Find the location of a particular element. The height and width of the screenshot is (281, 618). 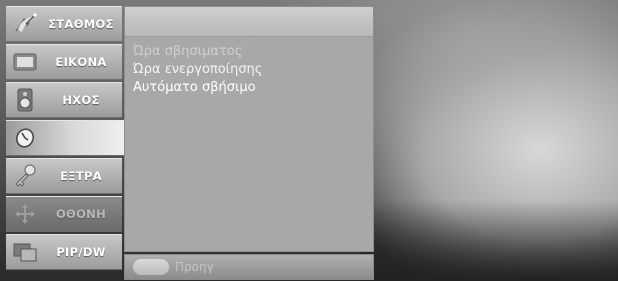

clock-icon is located at coordinates (25, 138).